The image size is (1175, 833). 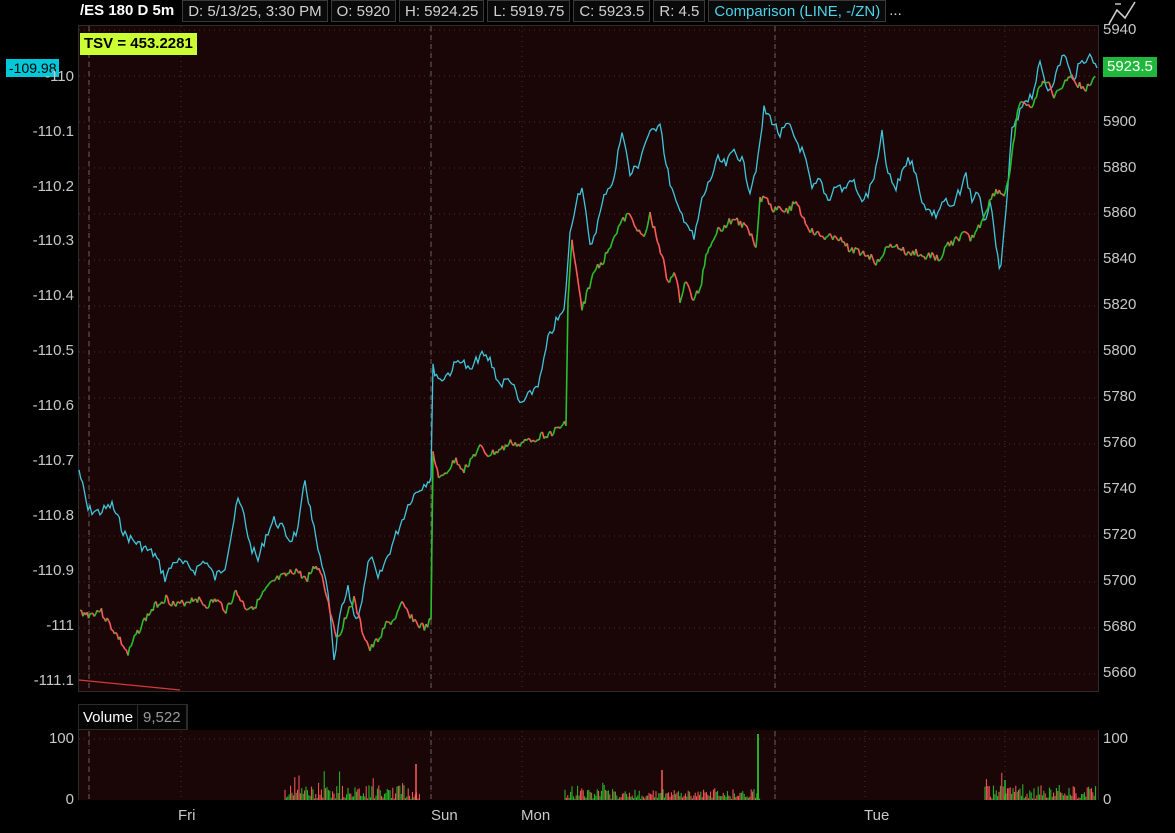 What do you see at coordinates (1120, 442) in the screenshot?
I see `right-axis-tick: 5760` at bounding box center [1120, 442].